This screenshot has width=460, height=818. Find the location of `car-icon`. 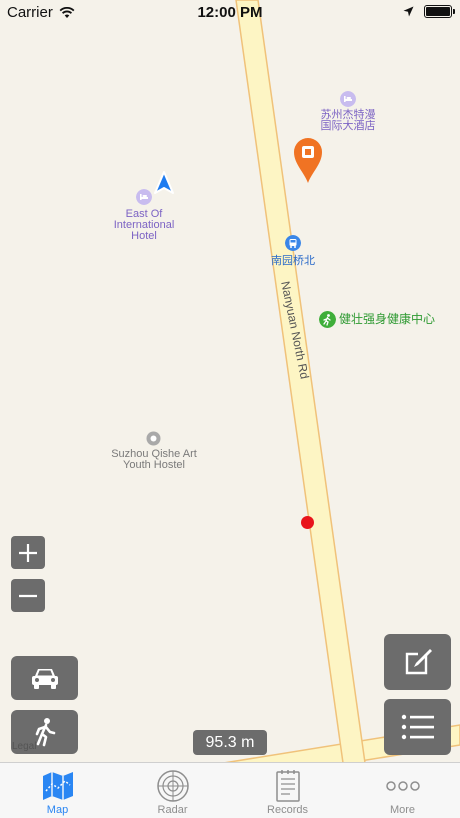

car-icon is located at coordinates (44, 679).